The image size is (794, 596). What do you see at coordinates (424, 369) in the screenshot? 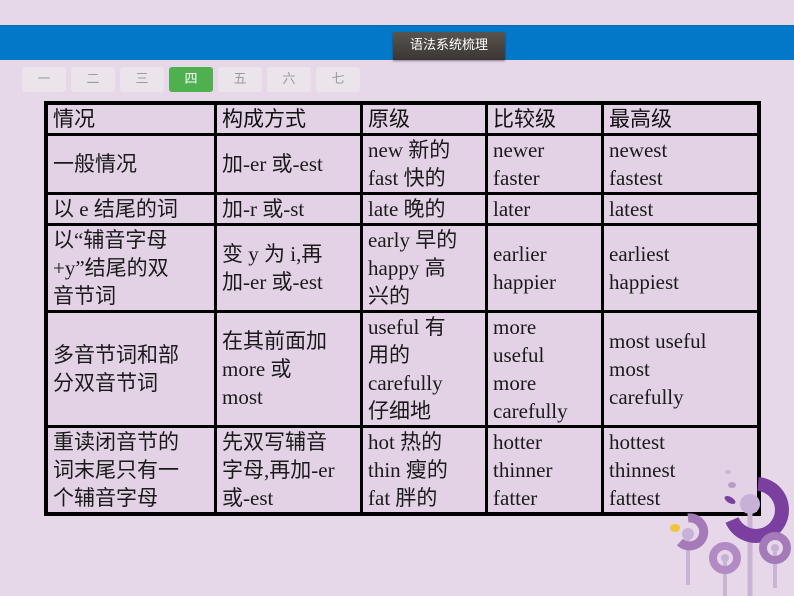
I see `positive-cell: useful 有用的 carefully 仔细地` at bounding box center [424, 369].